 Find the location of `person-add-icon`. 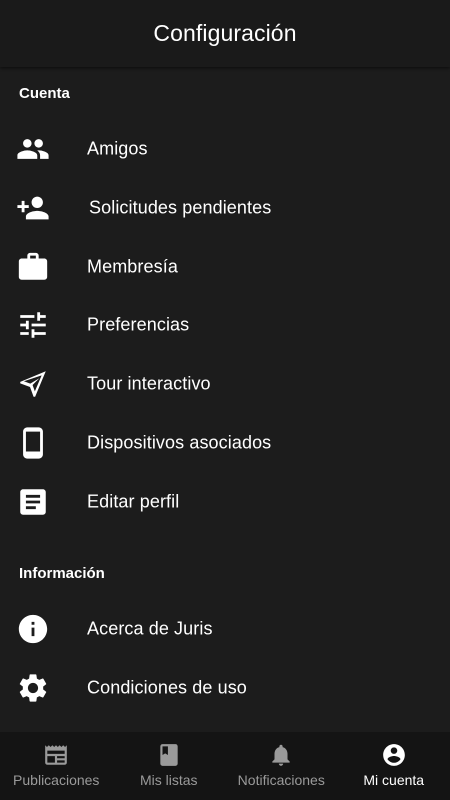

person-add-icon is located at coordinates (33, 208).